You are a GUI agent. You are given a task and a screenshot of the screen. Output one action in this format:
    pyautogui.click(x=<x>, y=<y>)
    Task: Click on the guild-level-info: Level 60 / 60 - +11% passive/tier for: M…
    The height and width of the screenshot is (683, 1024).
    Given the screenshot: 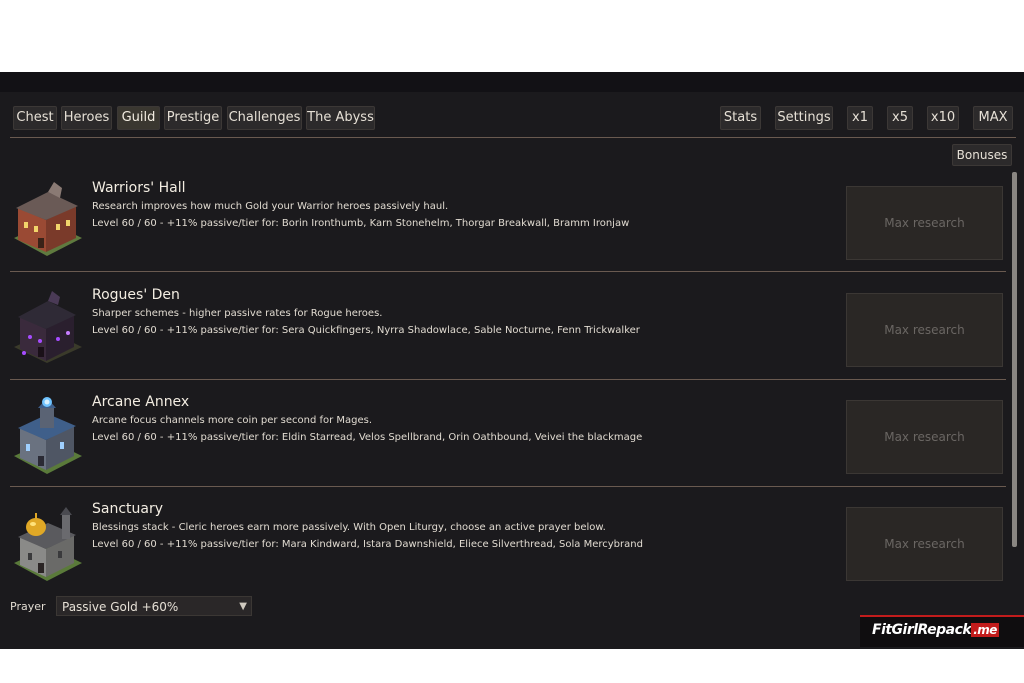 What is the action you would take?
    pyautogui.click(x=367, y=544)
    